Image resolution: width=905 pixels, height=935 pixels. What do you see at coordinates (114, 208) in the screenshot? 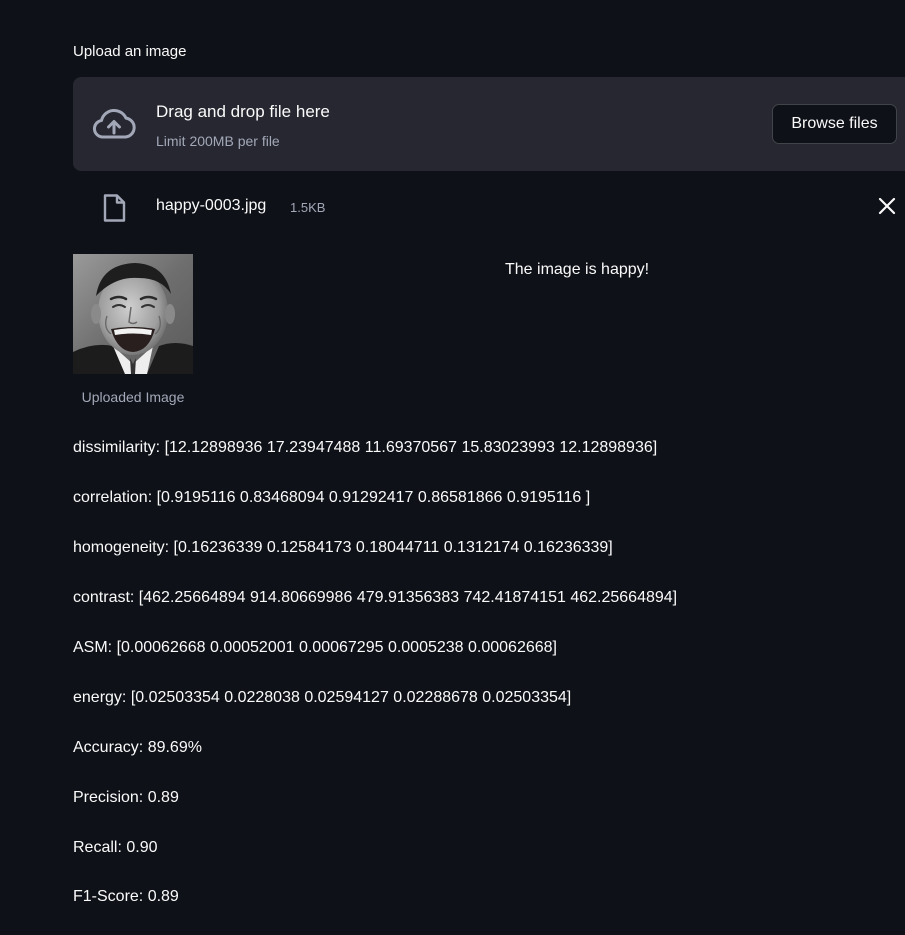
I see `file-icon` at bounding box center [114, 208].